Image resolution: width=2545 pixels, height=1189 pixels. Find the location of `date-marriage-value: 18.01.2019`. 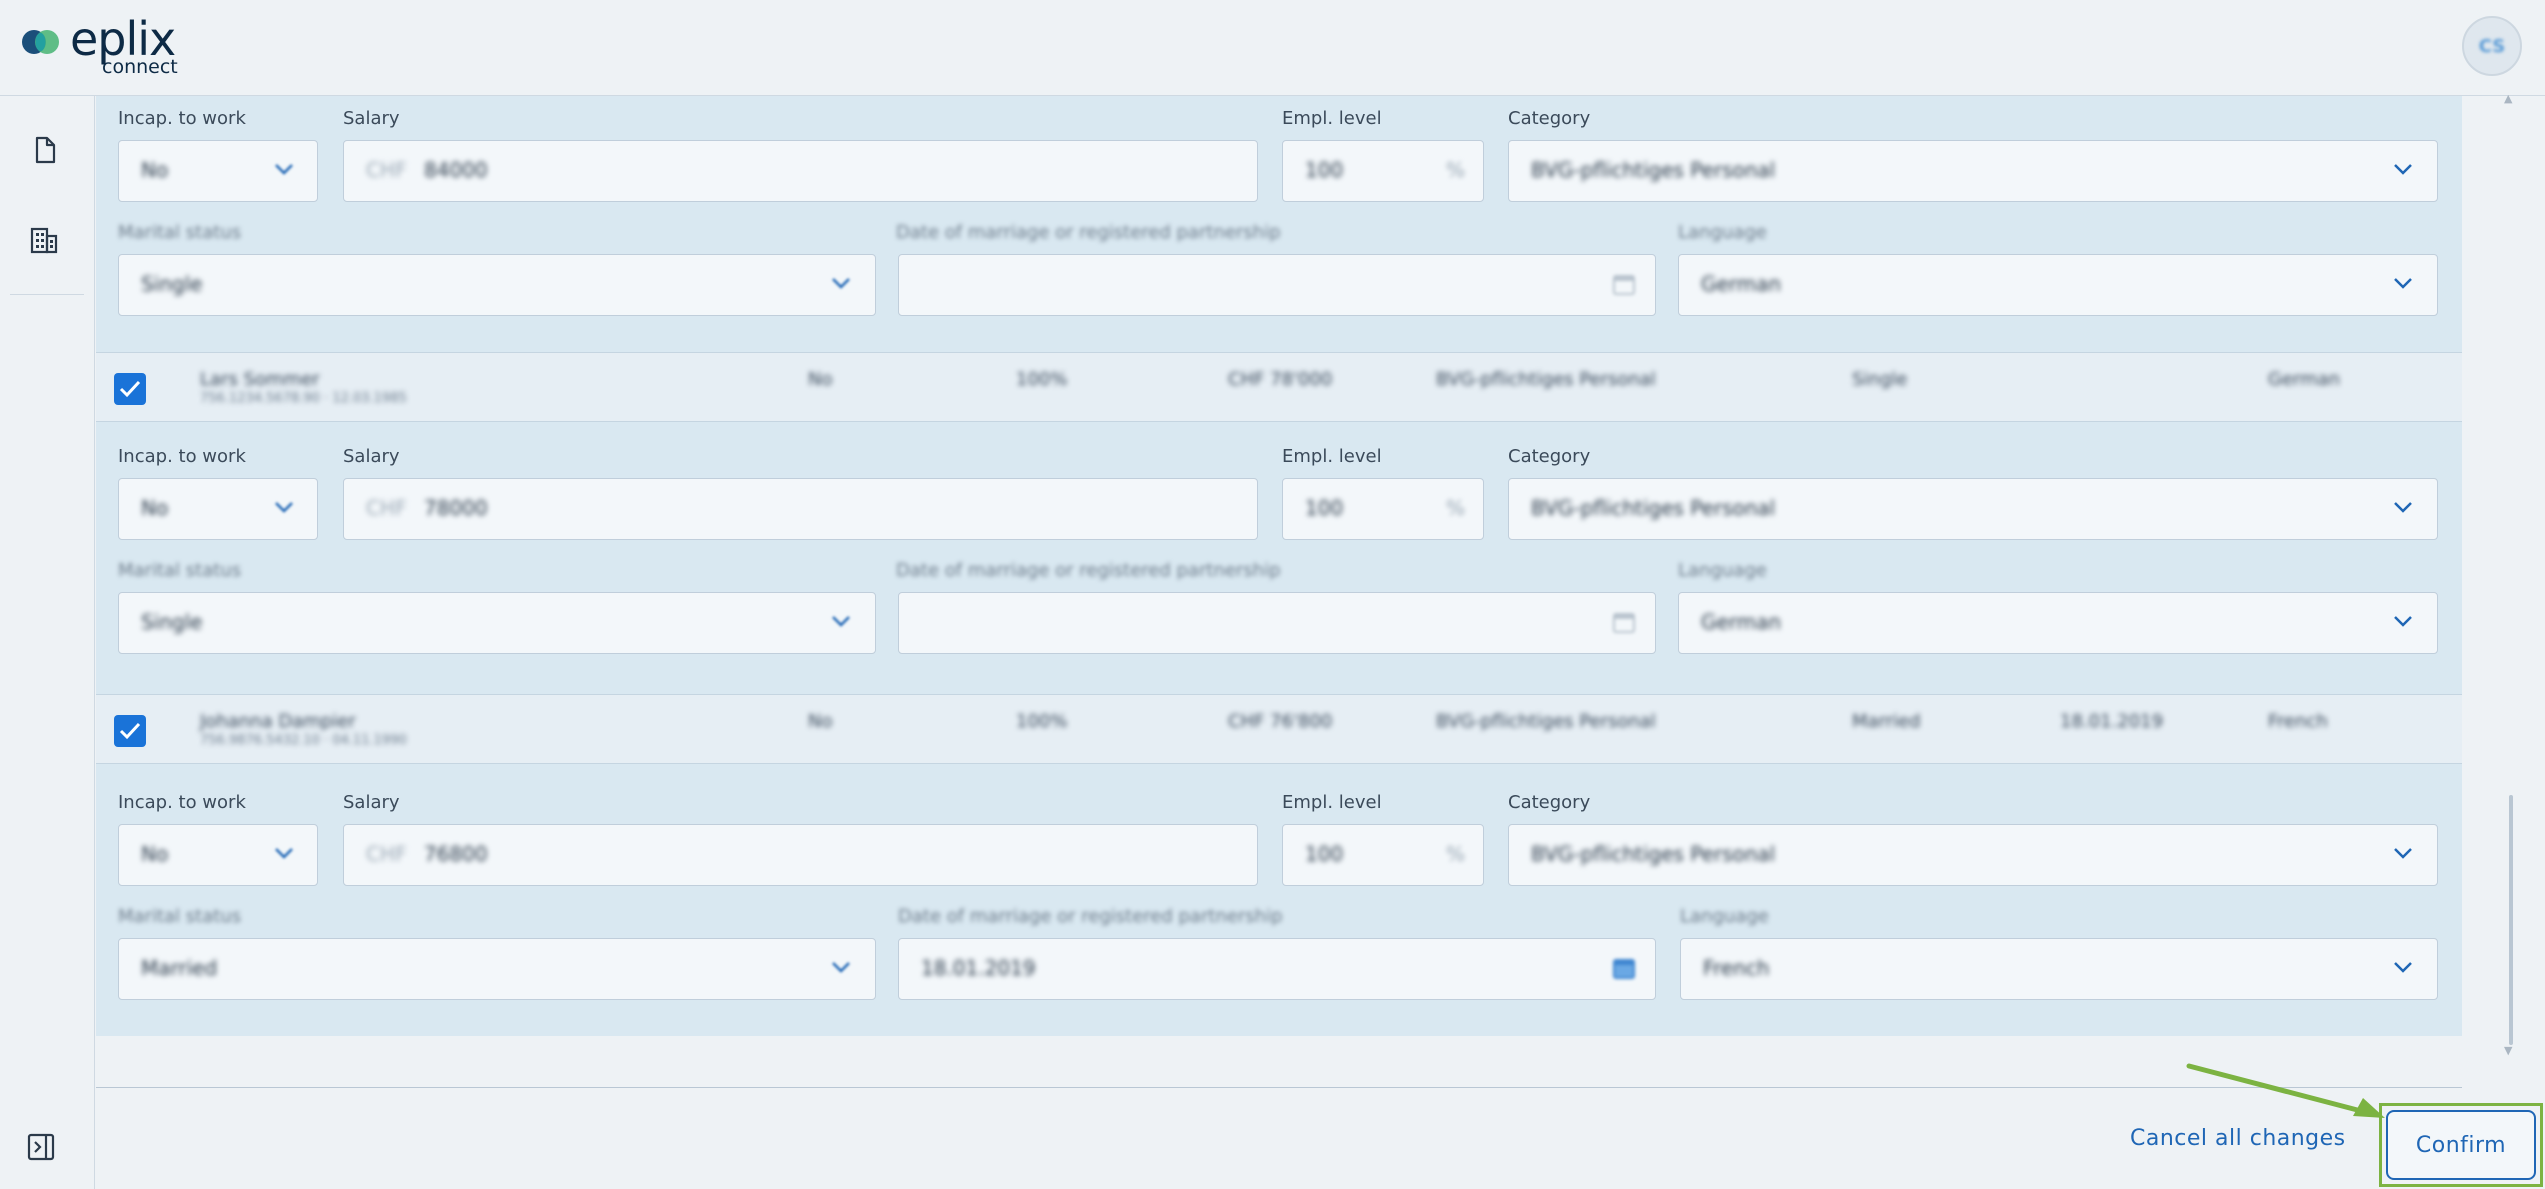

date-marriage-value: 18.01.2019 is located at coordinates (978, 968).